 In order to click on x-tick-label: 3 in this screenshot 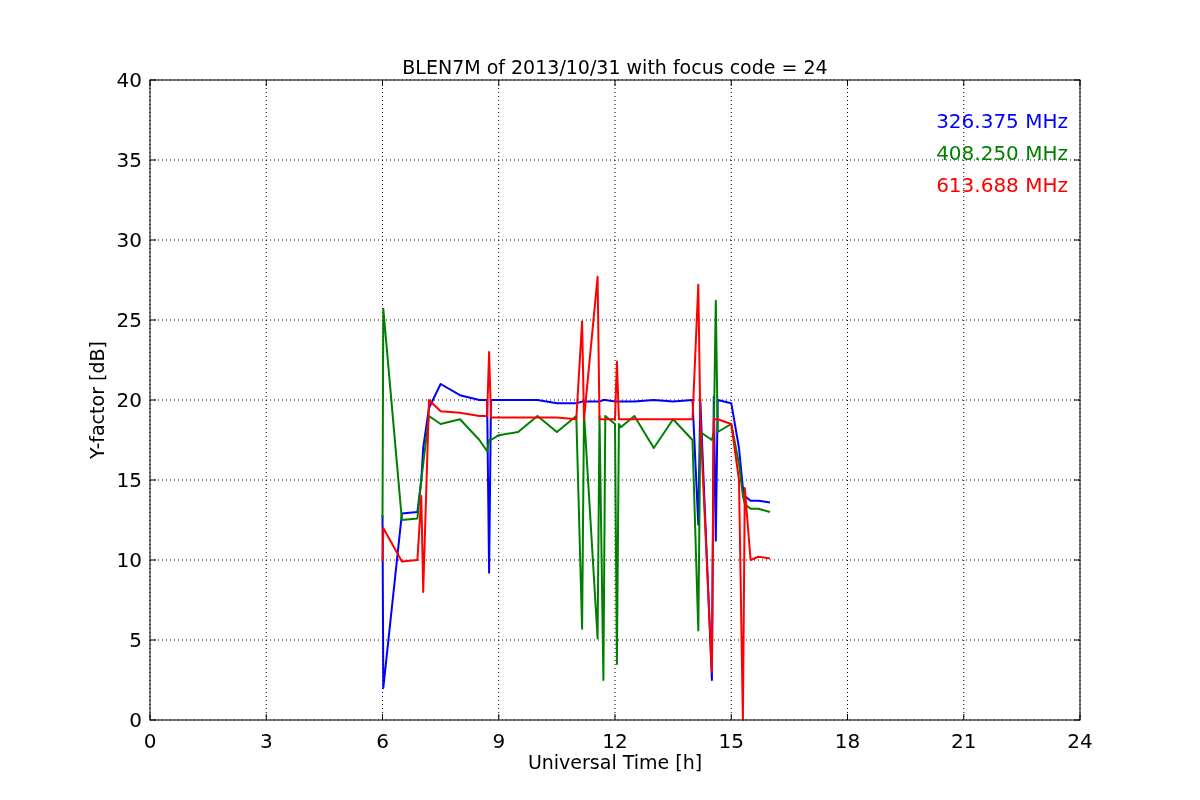, I will do `click(266, 741)`.